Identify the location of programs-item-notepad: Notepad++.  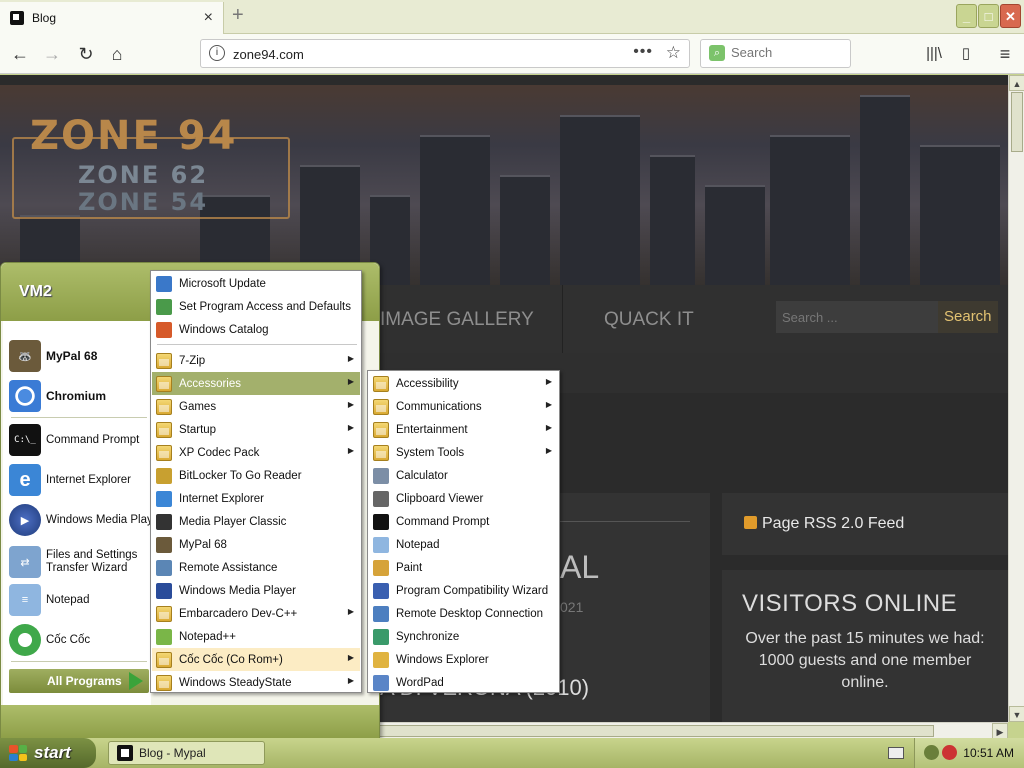
(256, 636).